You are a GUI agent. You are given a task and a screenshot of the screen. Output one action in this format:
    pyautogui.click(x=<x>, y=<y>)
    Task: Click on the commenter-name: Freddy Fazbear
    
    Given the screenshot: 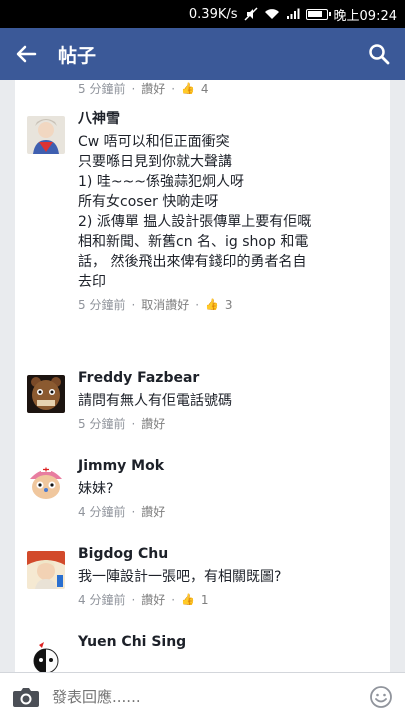 What is the action you would take?
    pyautogui.click(x=229, y=378)
    